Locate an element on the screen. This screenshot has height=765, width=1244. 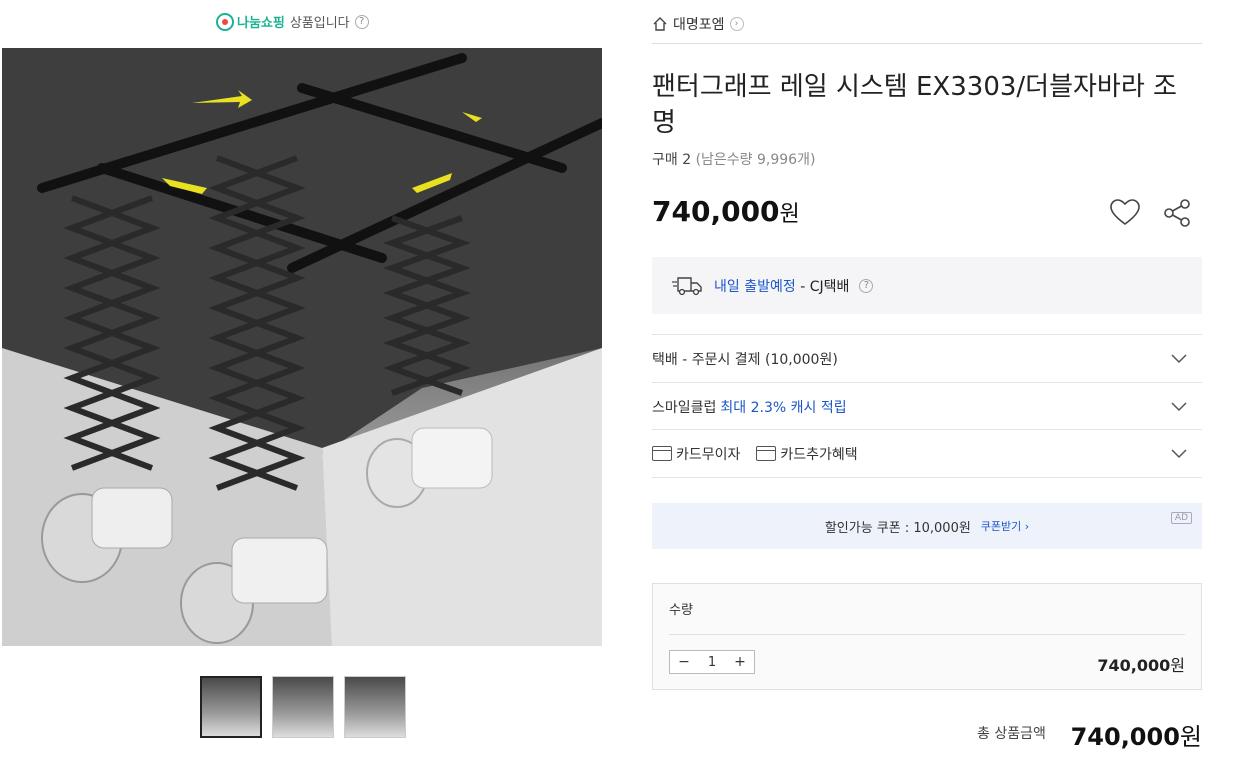
line-item-price-value: 740,000 is located at coordinates (1134, 665).